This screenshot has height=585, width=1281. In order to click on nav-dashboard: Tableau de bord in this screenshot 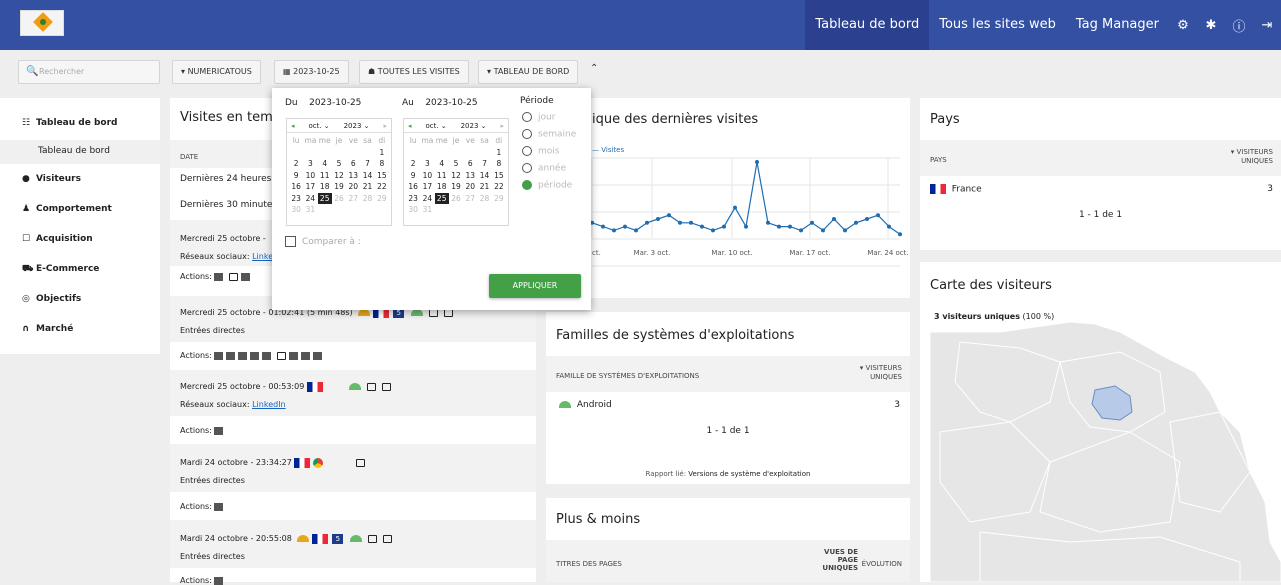, I will do `click(867, 25)`.